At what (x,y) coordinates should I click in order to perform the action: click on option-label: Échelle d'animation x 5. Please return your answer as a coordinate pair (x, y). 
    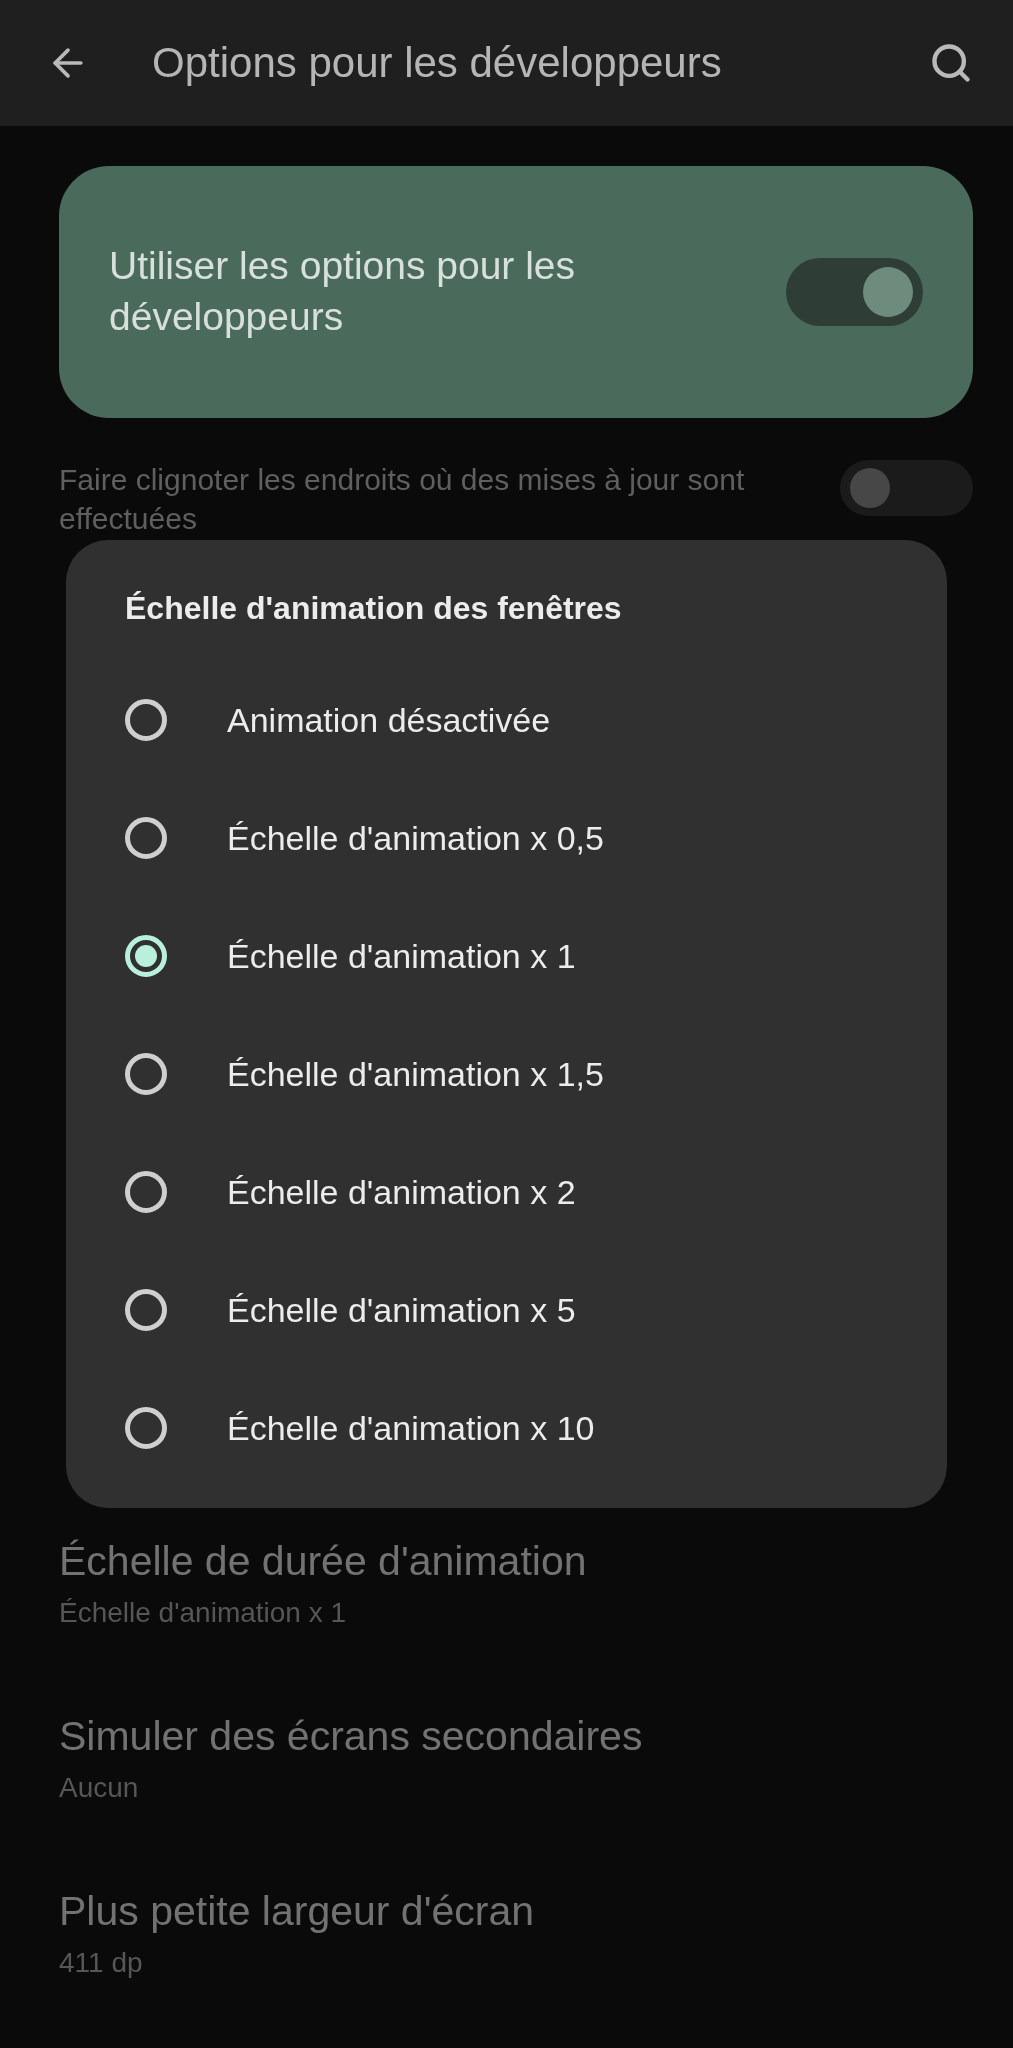
    Looking at the image, I should click on (401, 1310).